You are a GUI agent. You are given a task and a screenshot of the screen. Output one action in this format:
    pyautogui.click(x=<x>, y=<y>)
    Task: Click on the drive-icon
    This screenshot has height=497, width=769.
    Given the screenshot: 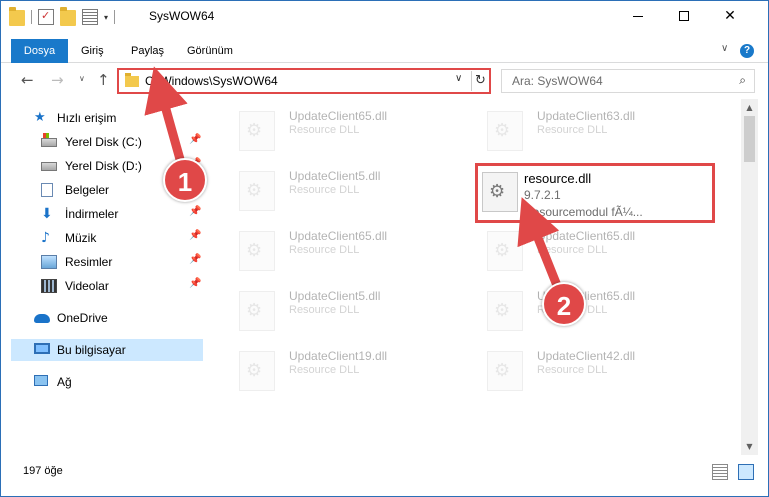 What is the action you would take?
    pyautogui.click(x=49, y=166)
    